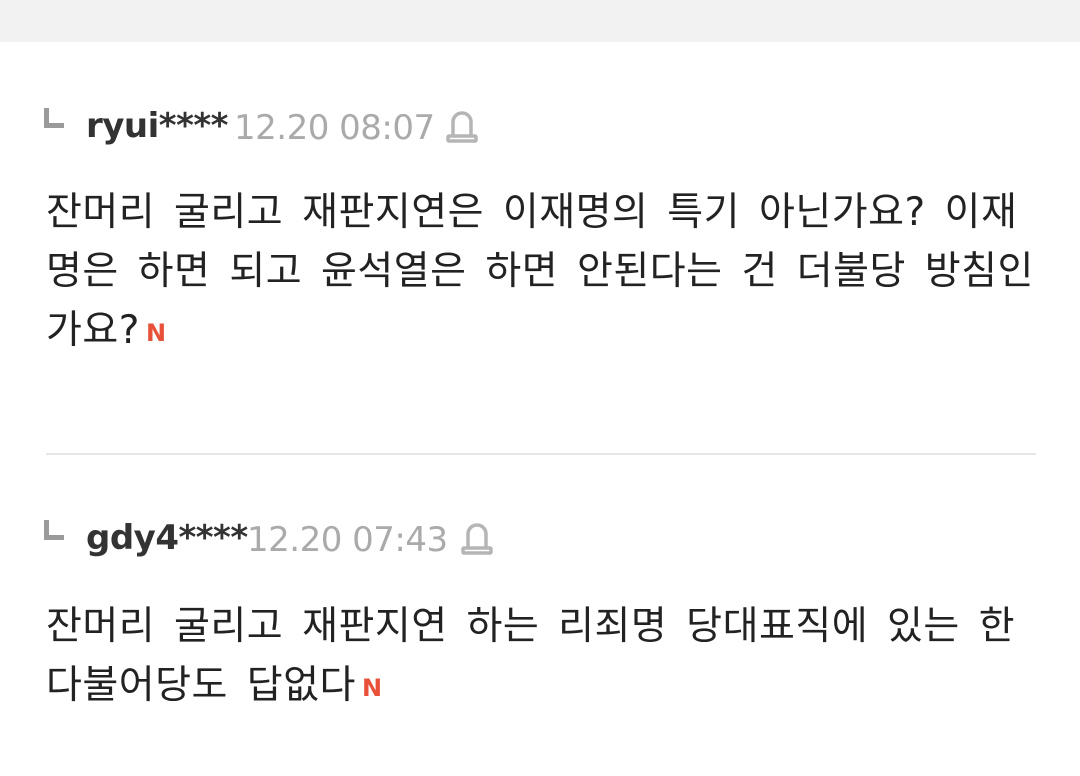  What do you see at coordinates (347, 540) in the screenshot?
I see `comment-timestamp: 12.20 07:43` at bounding box center [347, 540].